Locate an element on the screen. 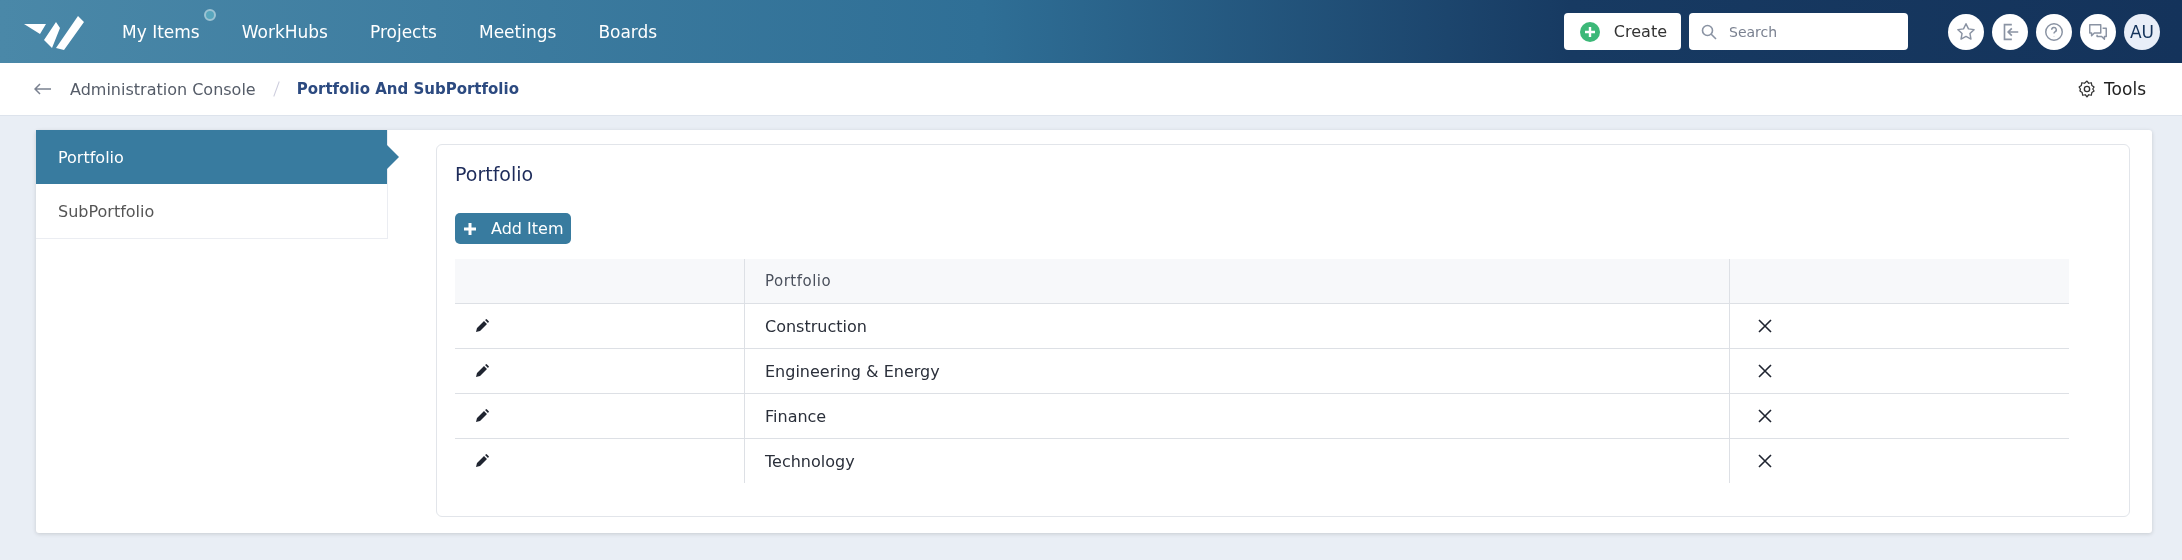 The width and height of the screenshot is (2182, 560). nav-link: WorkHubs is located at coordinates (284, 31).